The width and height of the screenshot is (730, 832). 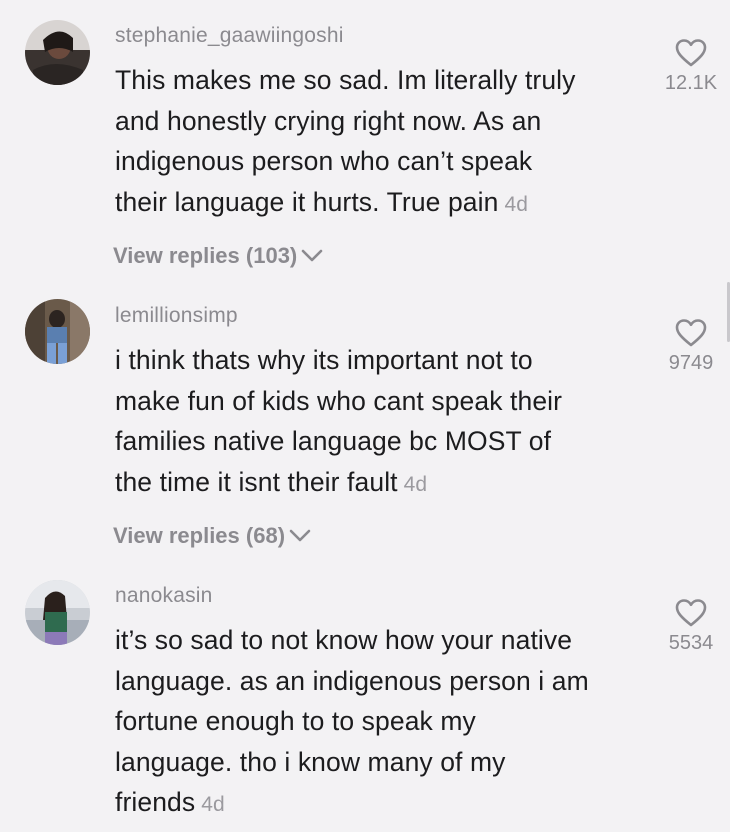 I want to click on view-replies-button: View replies (68), so click(x=212, y=536).